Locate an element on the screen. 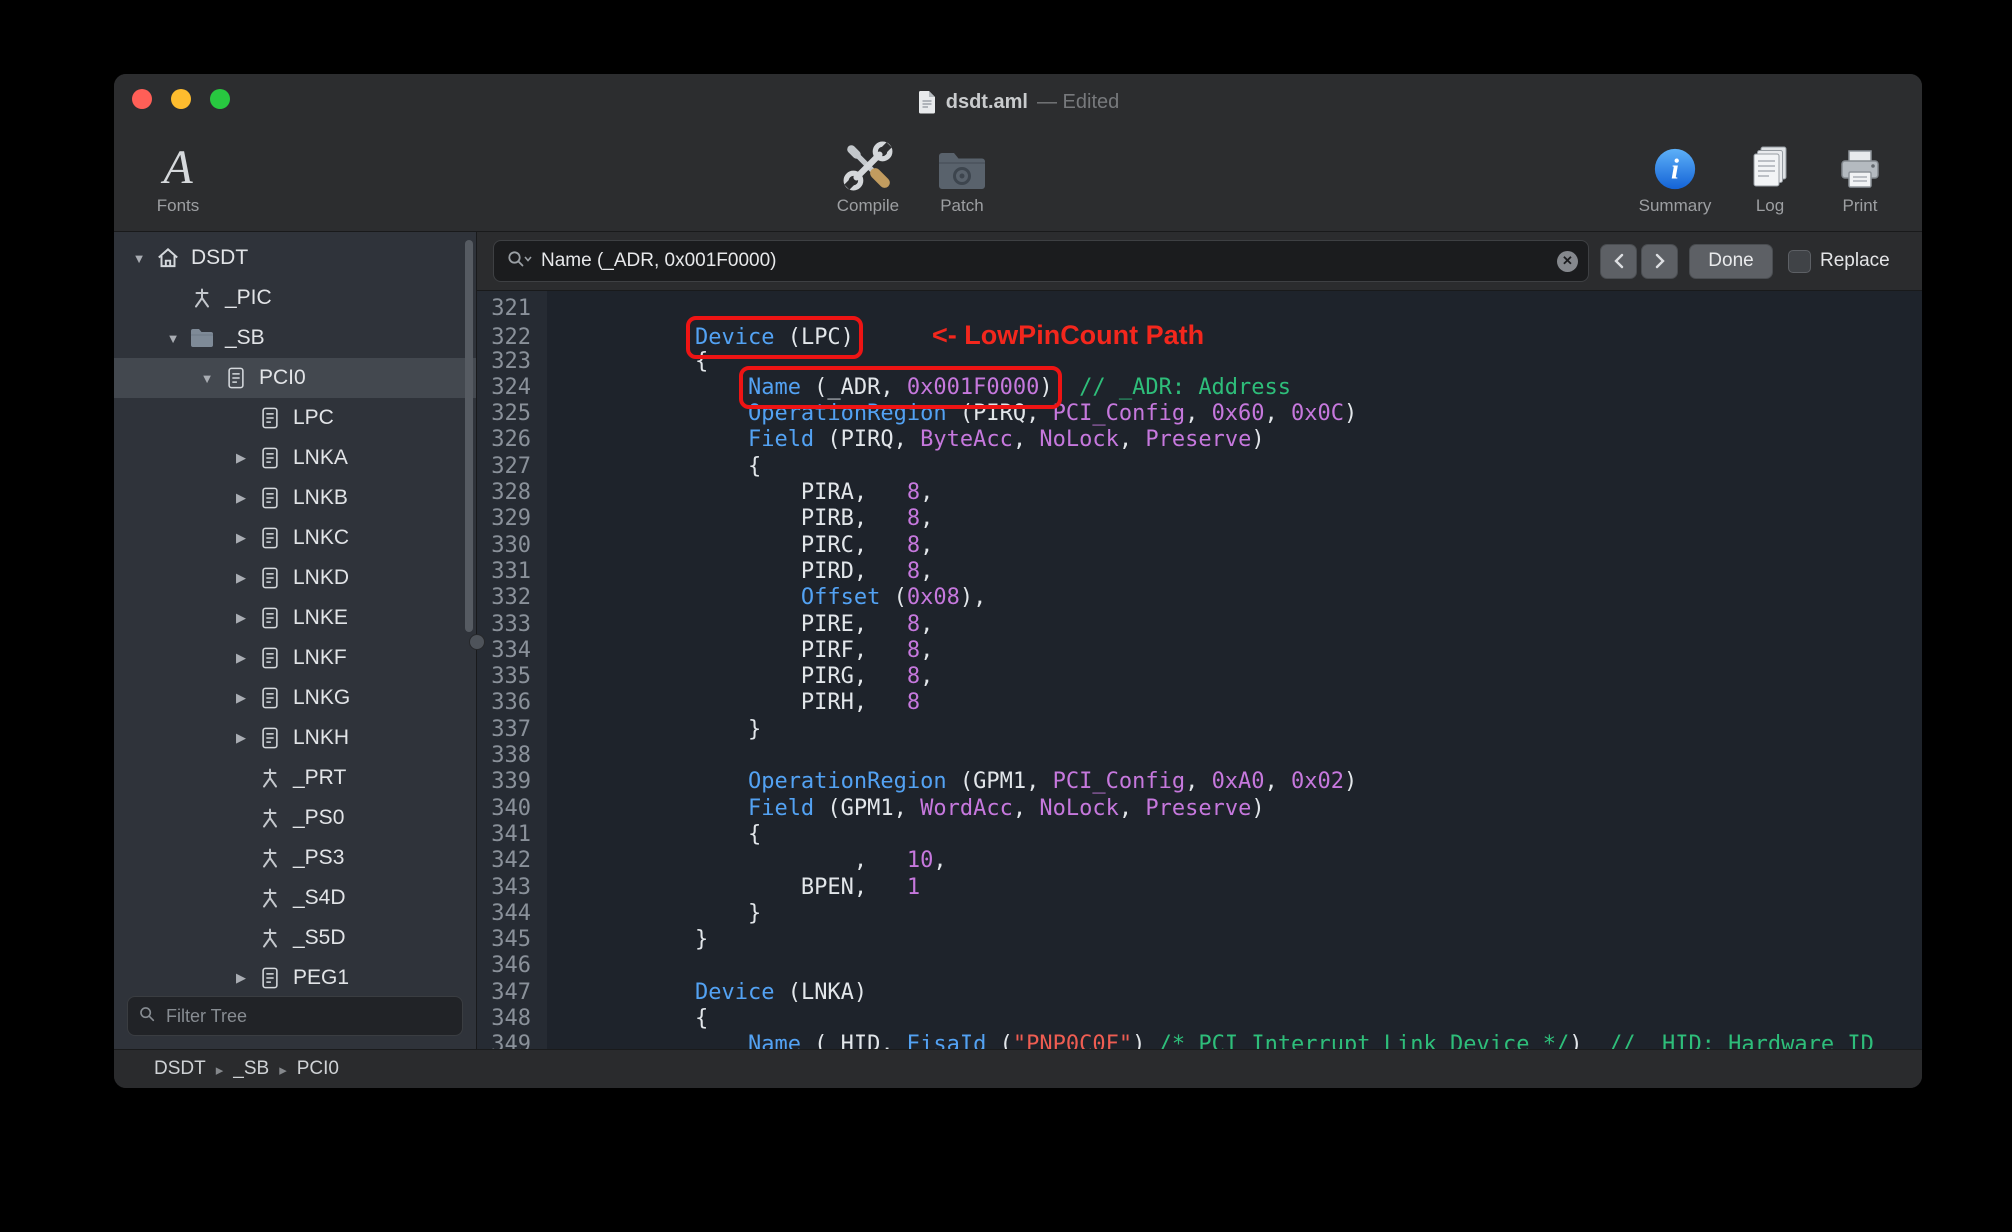 This screenshot has height=1232, width=2012. splitter-handle is located at coordinates (477, 641).